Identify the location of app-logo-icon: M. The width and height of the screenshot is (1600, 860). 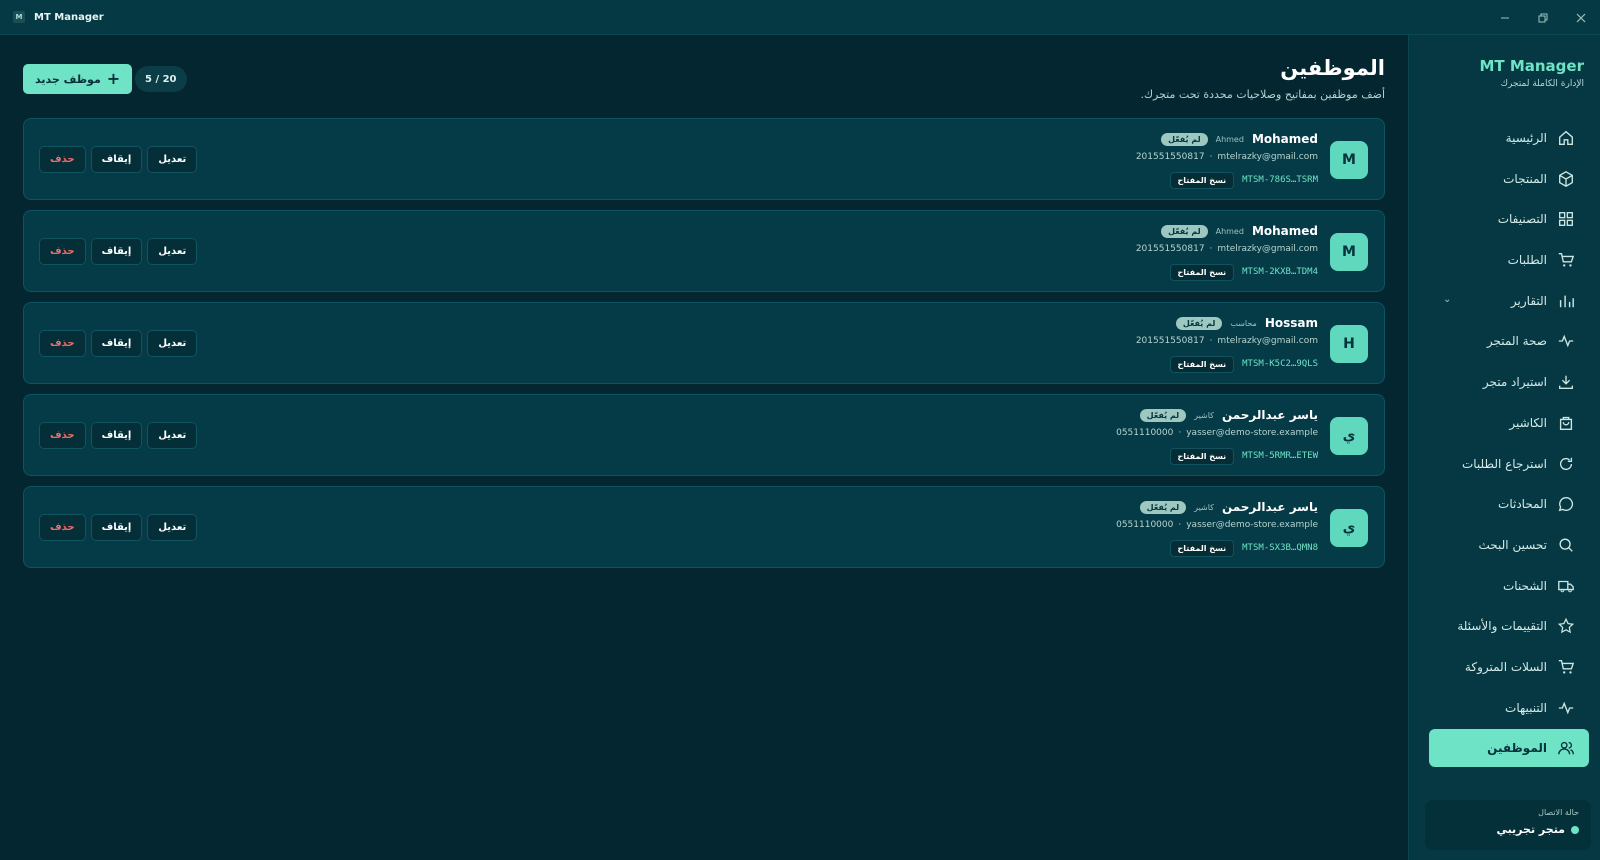
(19, 17).